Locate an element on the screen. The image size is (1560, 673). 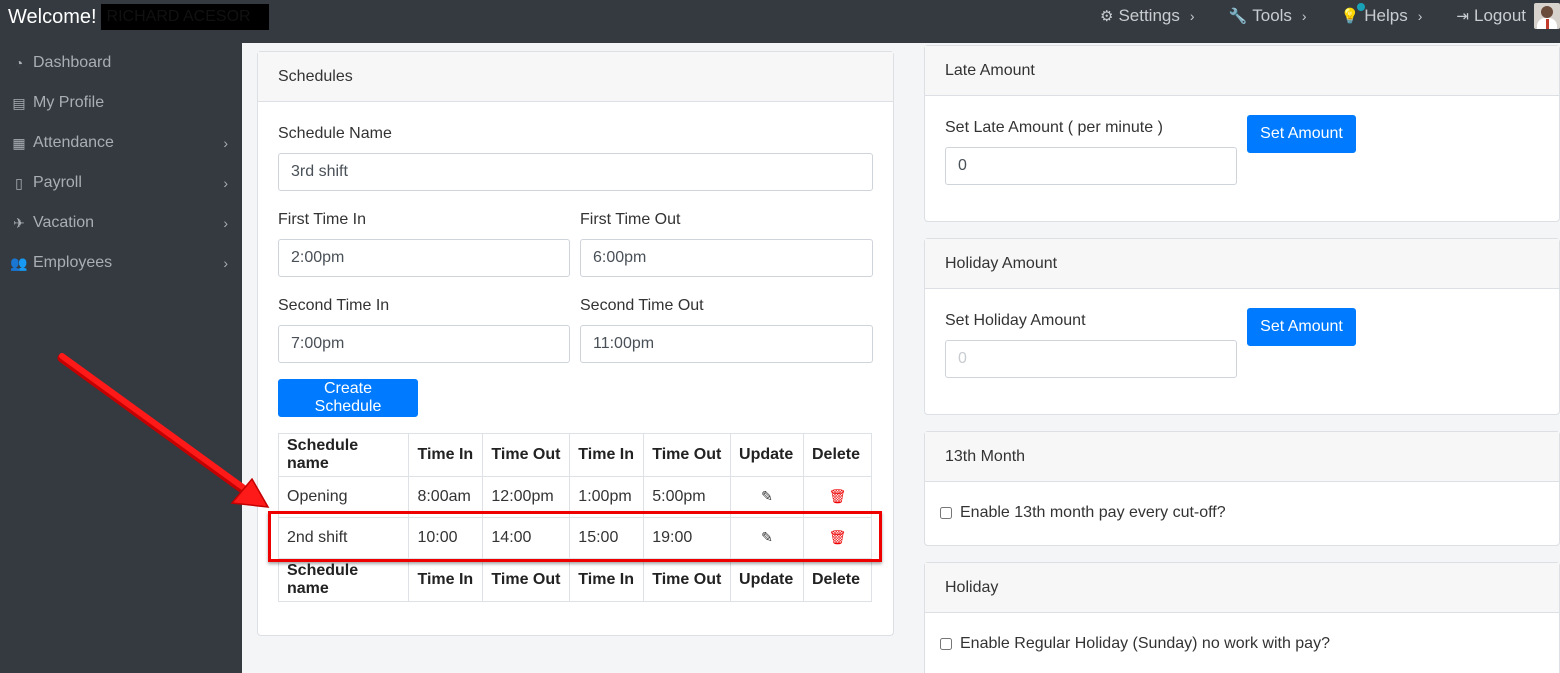
logout-icon: ⇥ is located at coordinates (1462, 16).